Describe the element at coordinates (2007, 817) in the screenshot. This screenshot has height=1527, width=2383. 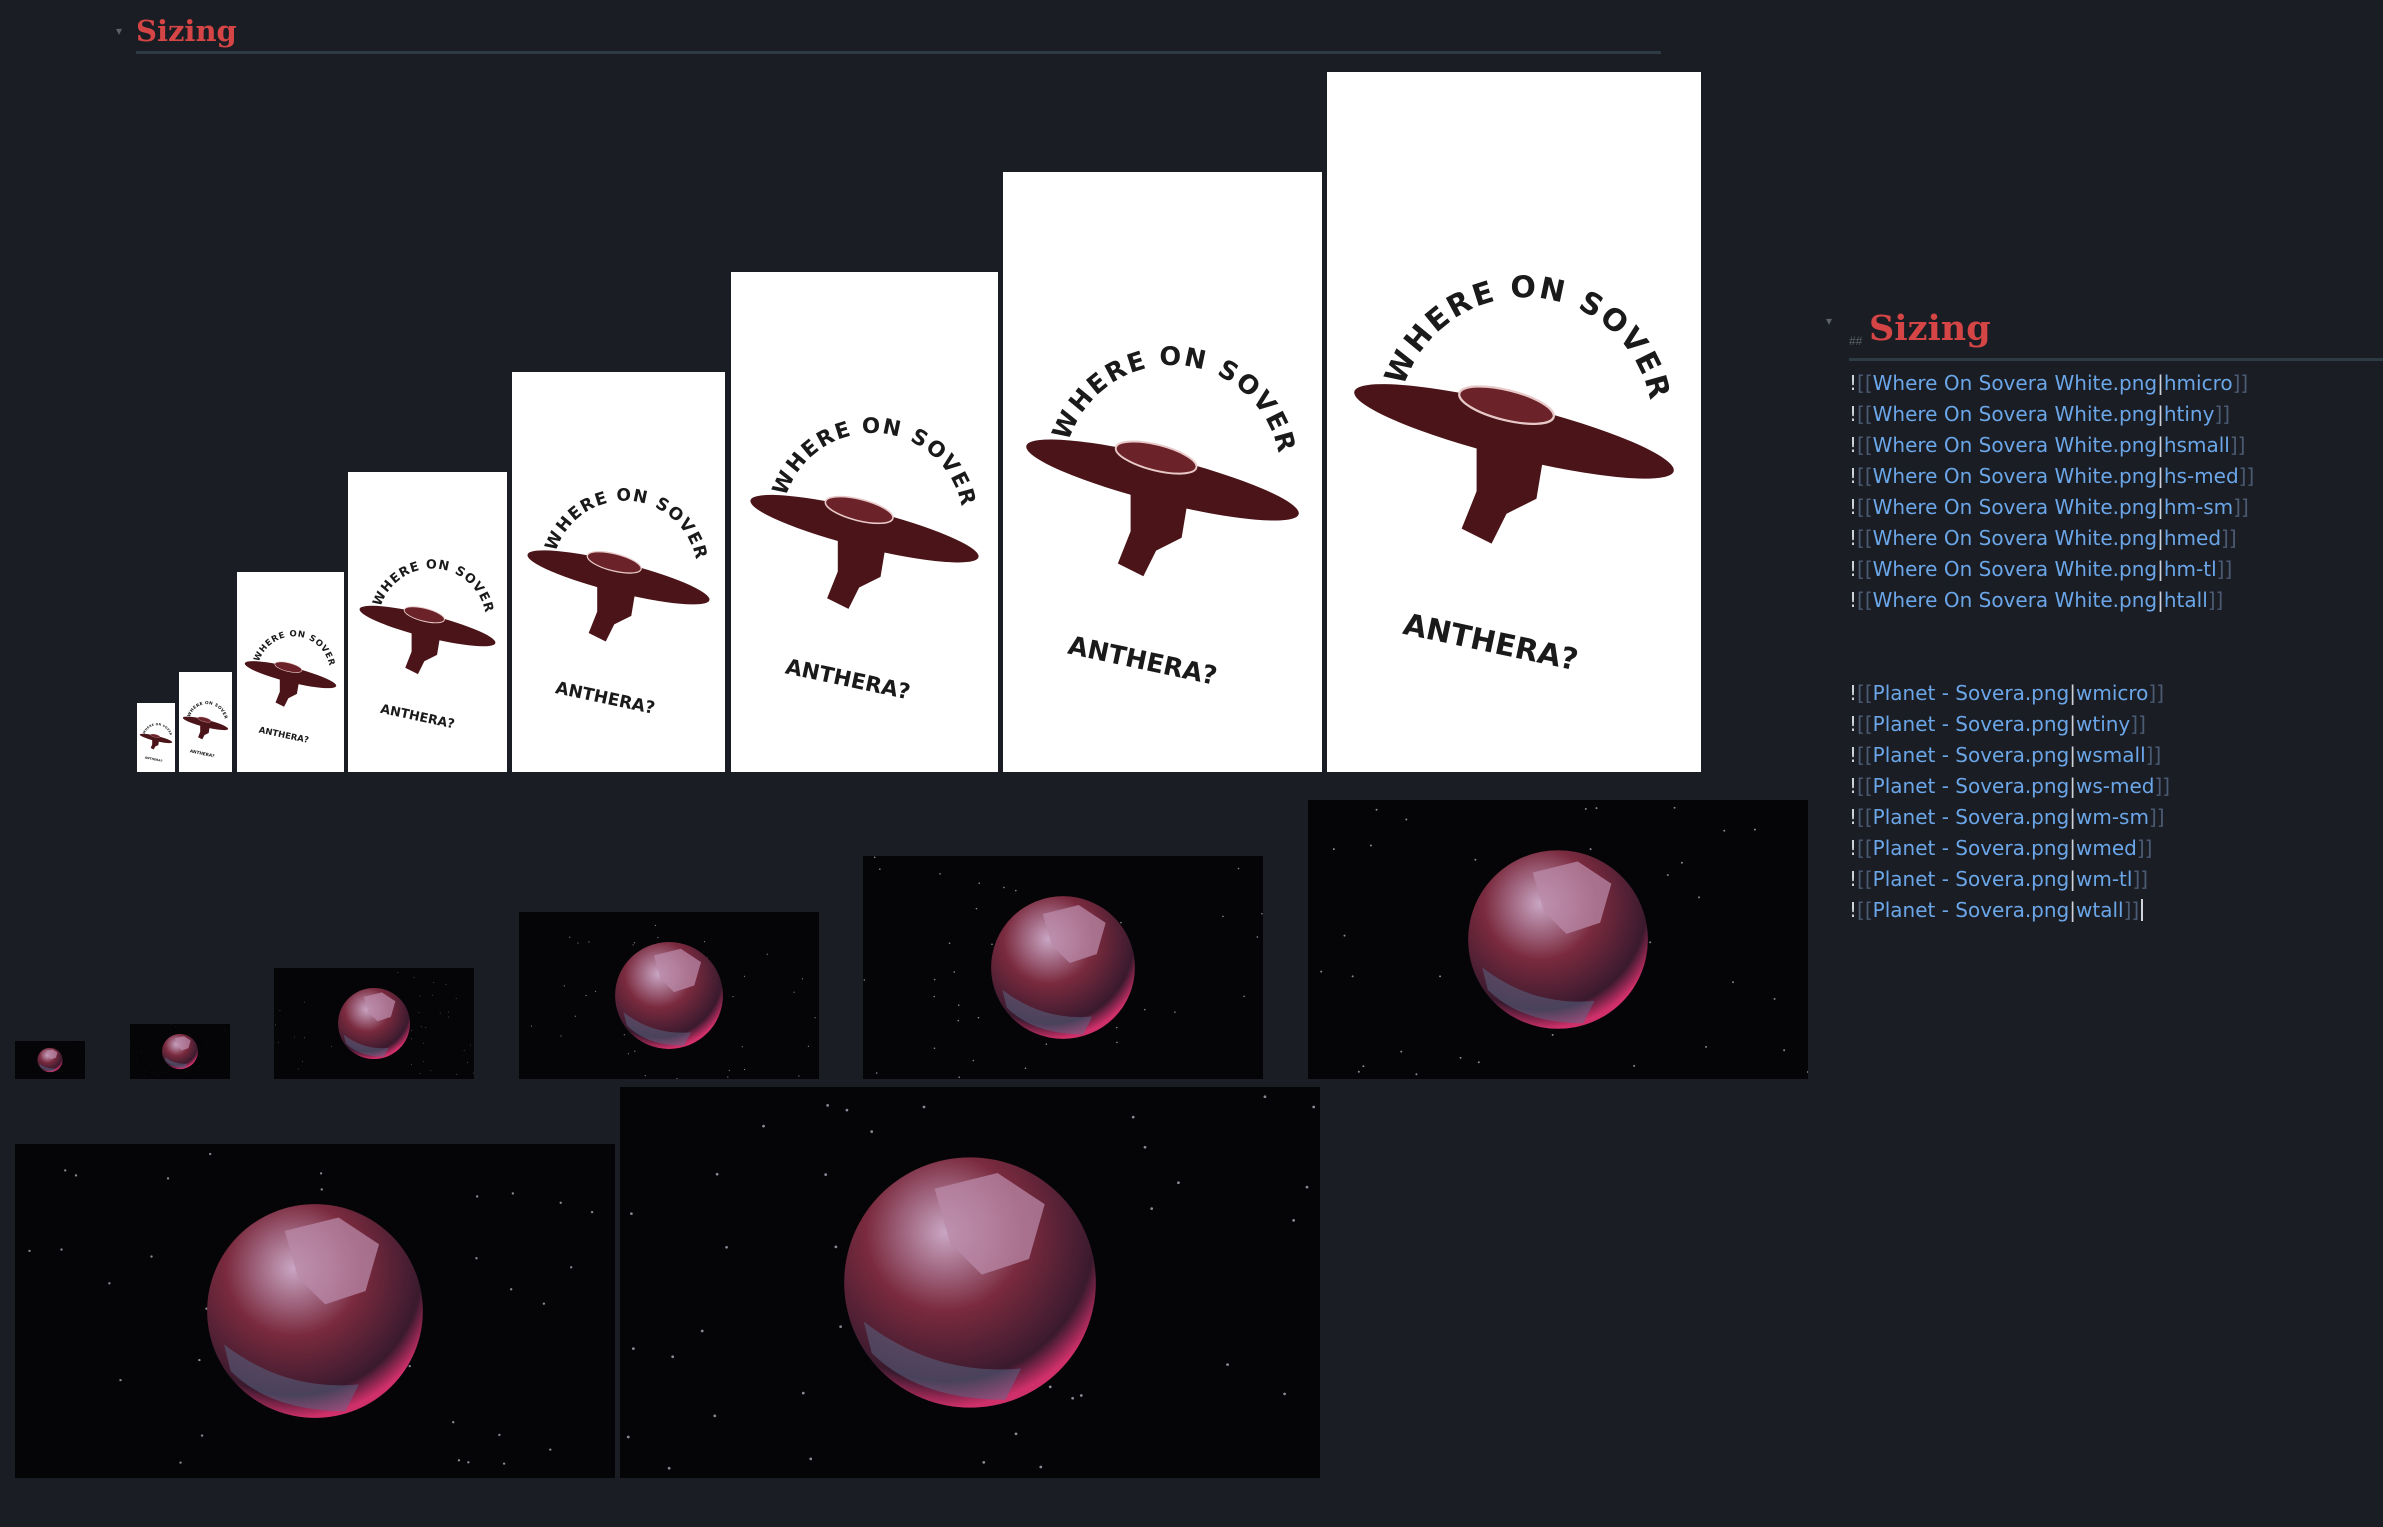
I see `embed-line: ![[Planet - Sovera.png|wm-sm]]` at that location.